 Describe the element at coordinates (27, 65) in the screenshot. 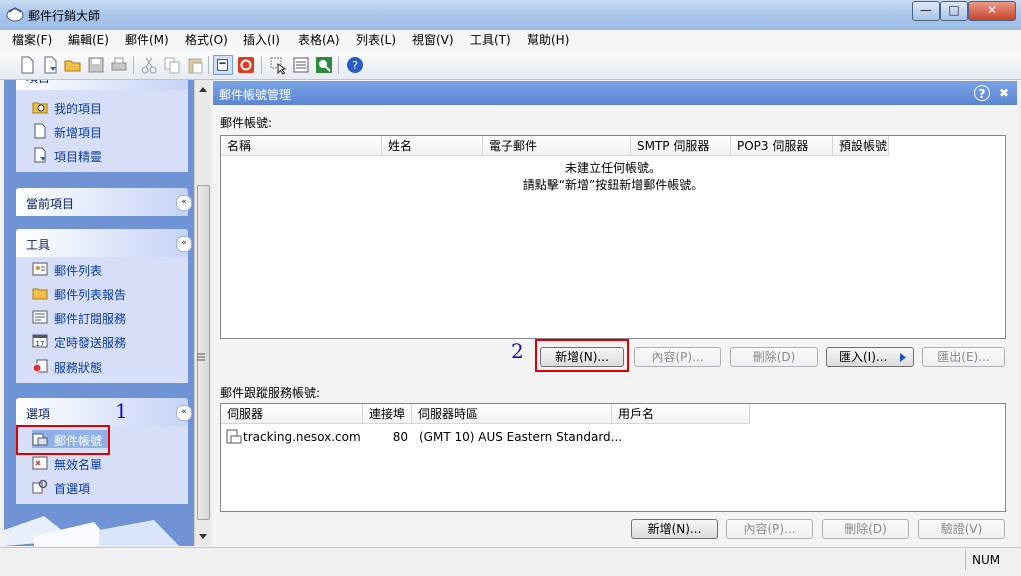

I see `new-document-icon` at that location.